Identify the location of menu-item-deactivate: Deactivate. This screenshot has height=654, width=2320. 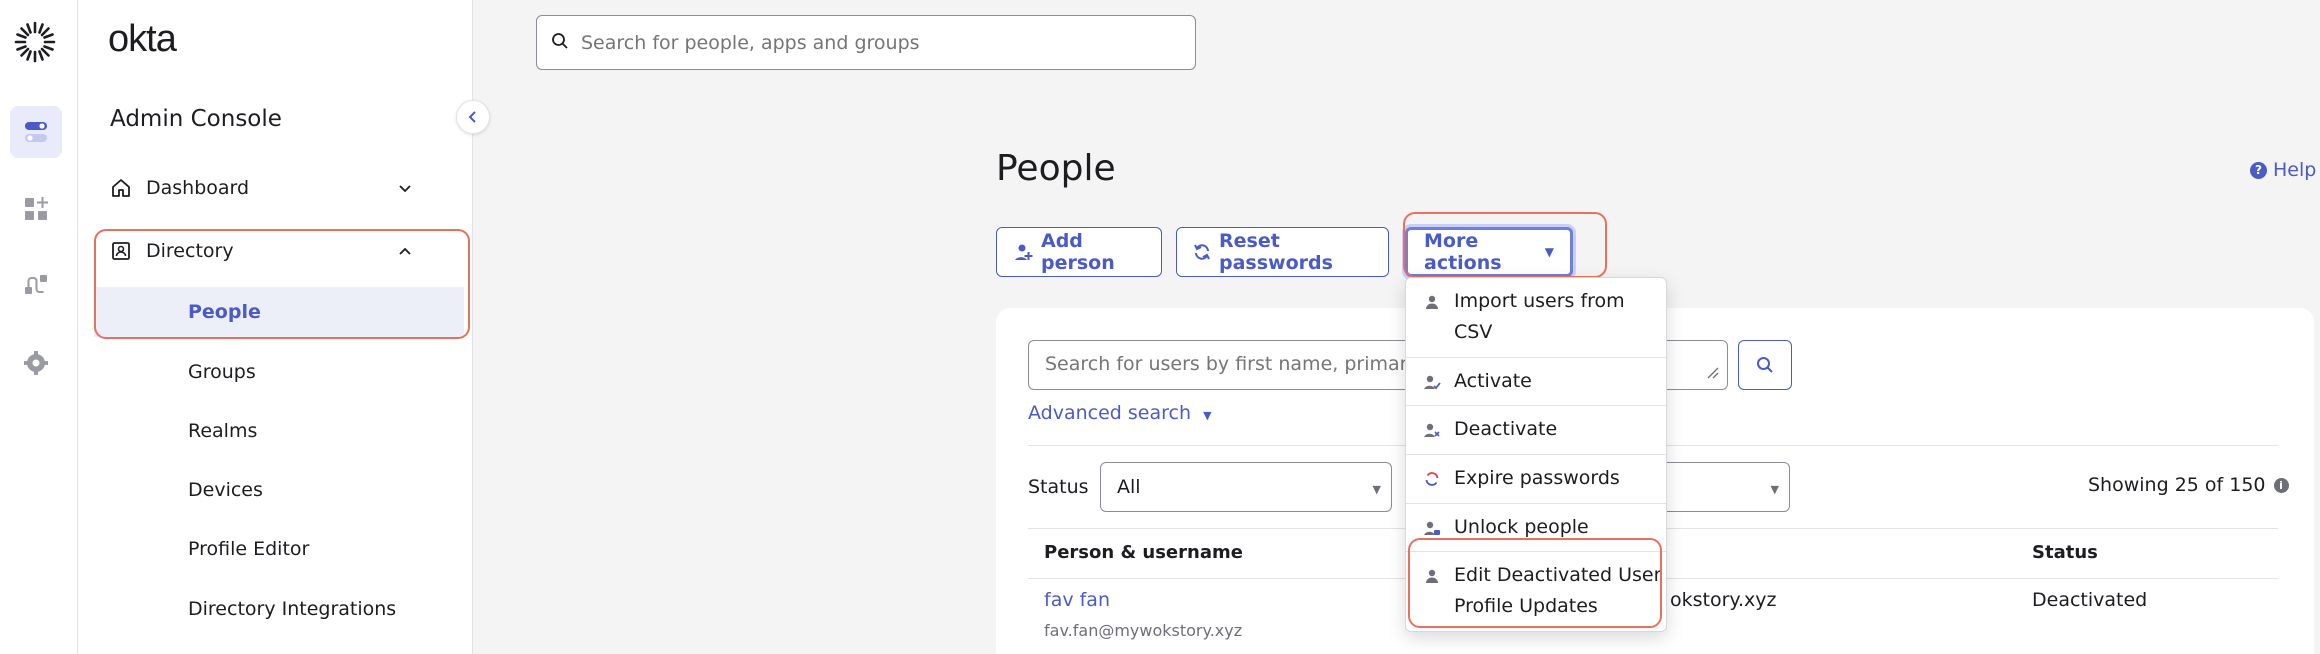
(1536, 429).